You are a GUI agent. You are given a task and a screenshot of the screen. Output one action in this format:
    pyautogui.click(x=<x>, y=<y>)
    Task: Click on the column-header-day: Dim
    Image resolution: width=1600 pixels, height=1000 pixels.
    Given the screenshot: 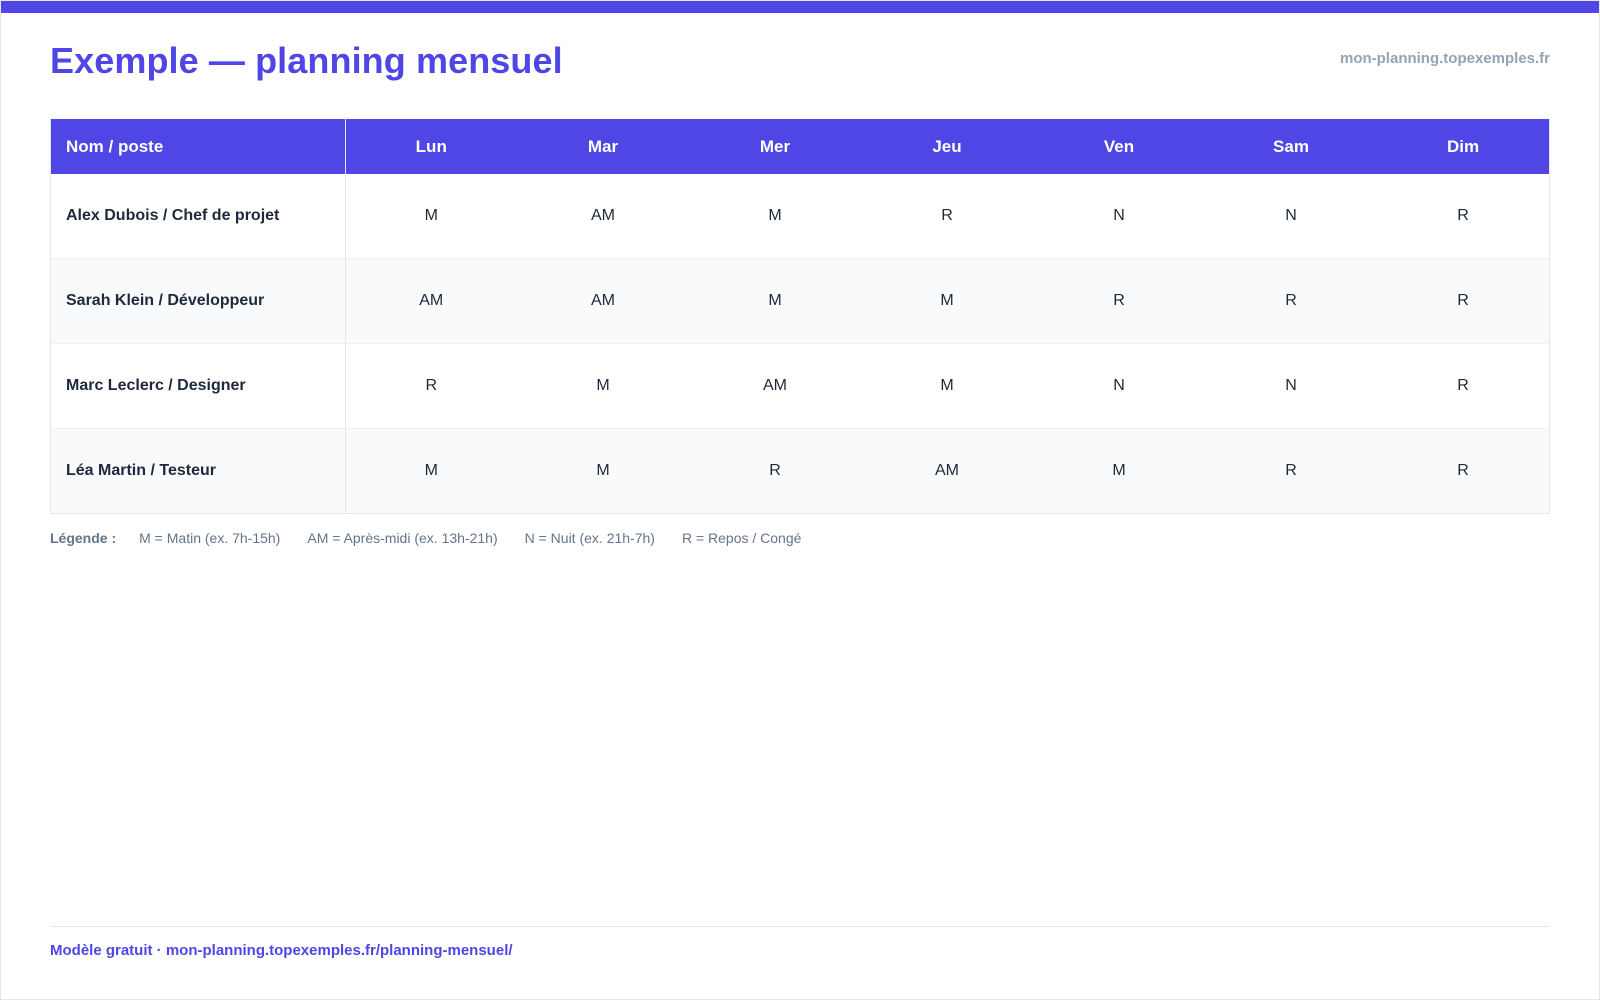 What is the action you would take?
    pyautogui.click(x=1463, y=146)
    